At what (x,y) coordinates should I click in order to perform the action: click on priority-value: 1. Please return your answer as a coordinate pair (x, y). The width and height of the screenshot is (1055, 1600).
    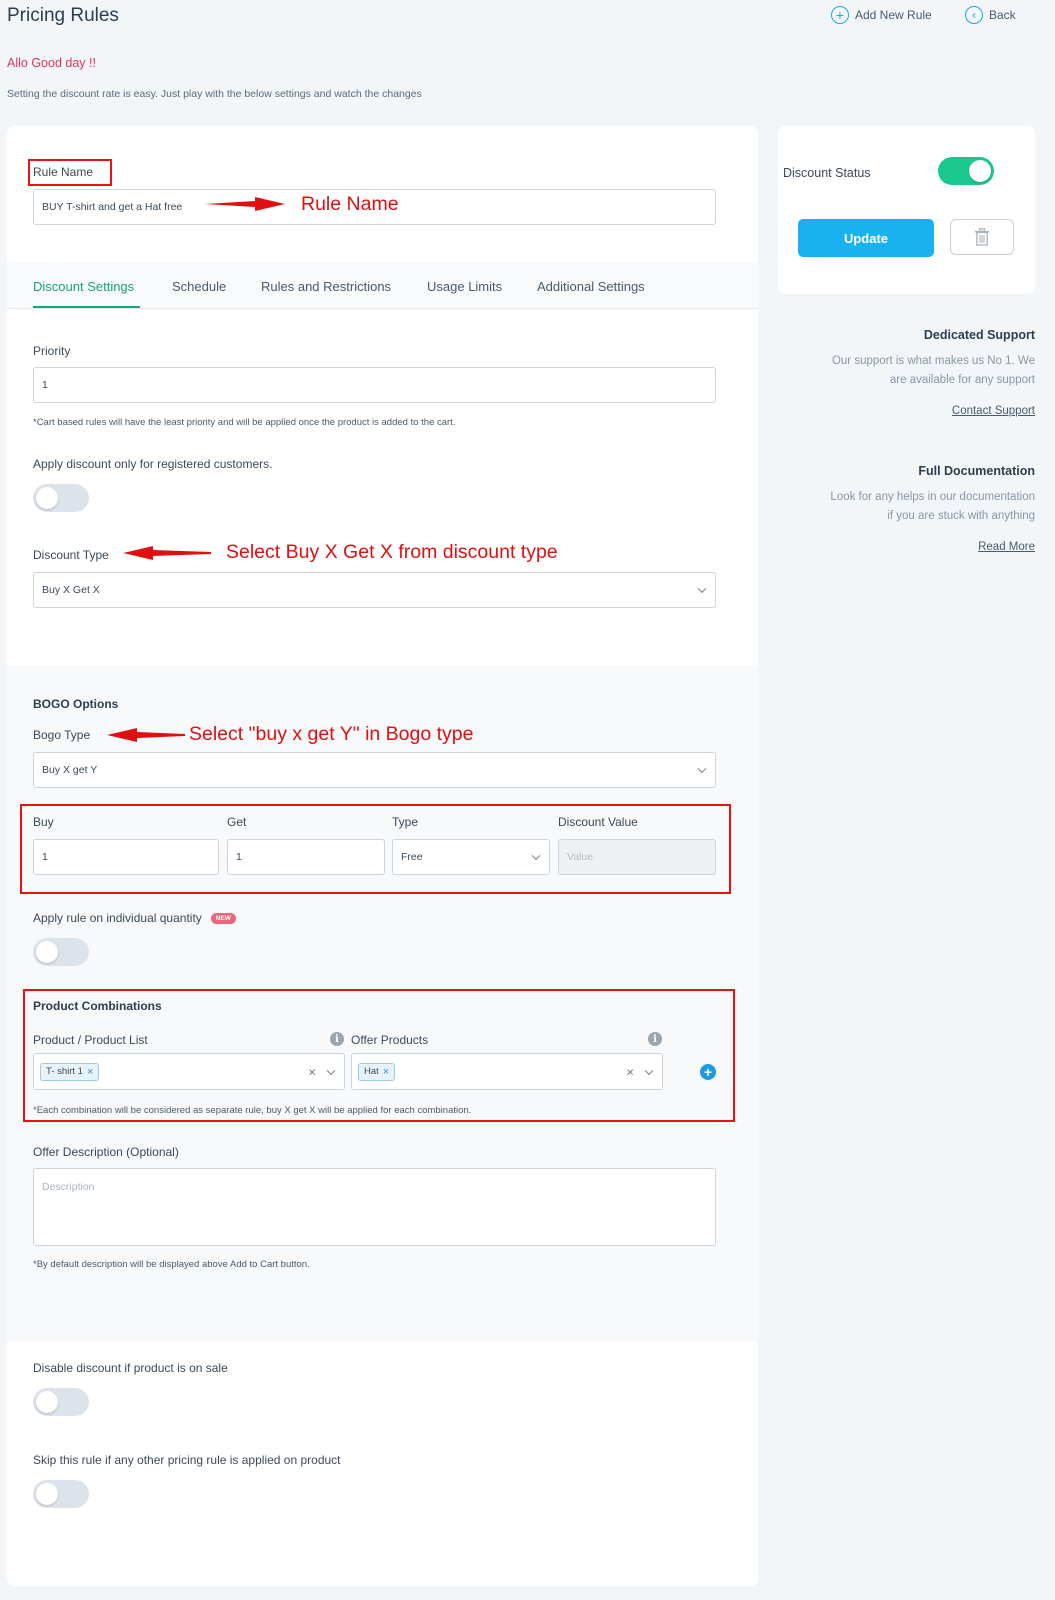
    Looking at the image, I should click on (45, 385).